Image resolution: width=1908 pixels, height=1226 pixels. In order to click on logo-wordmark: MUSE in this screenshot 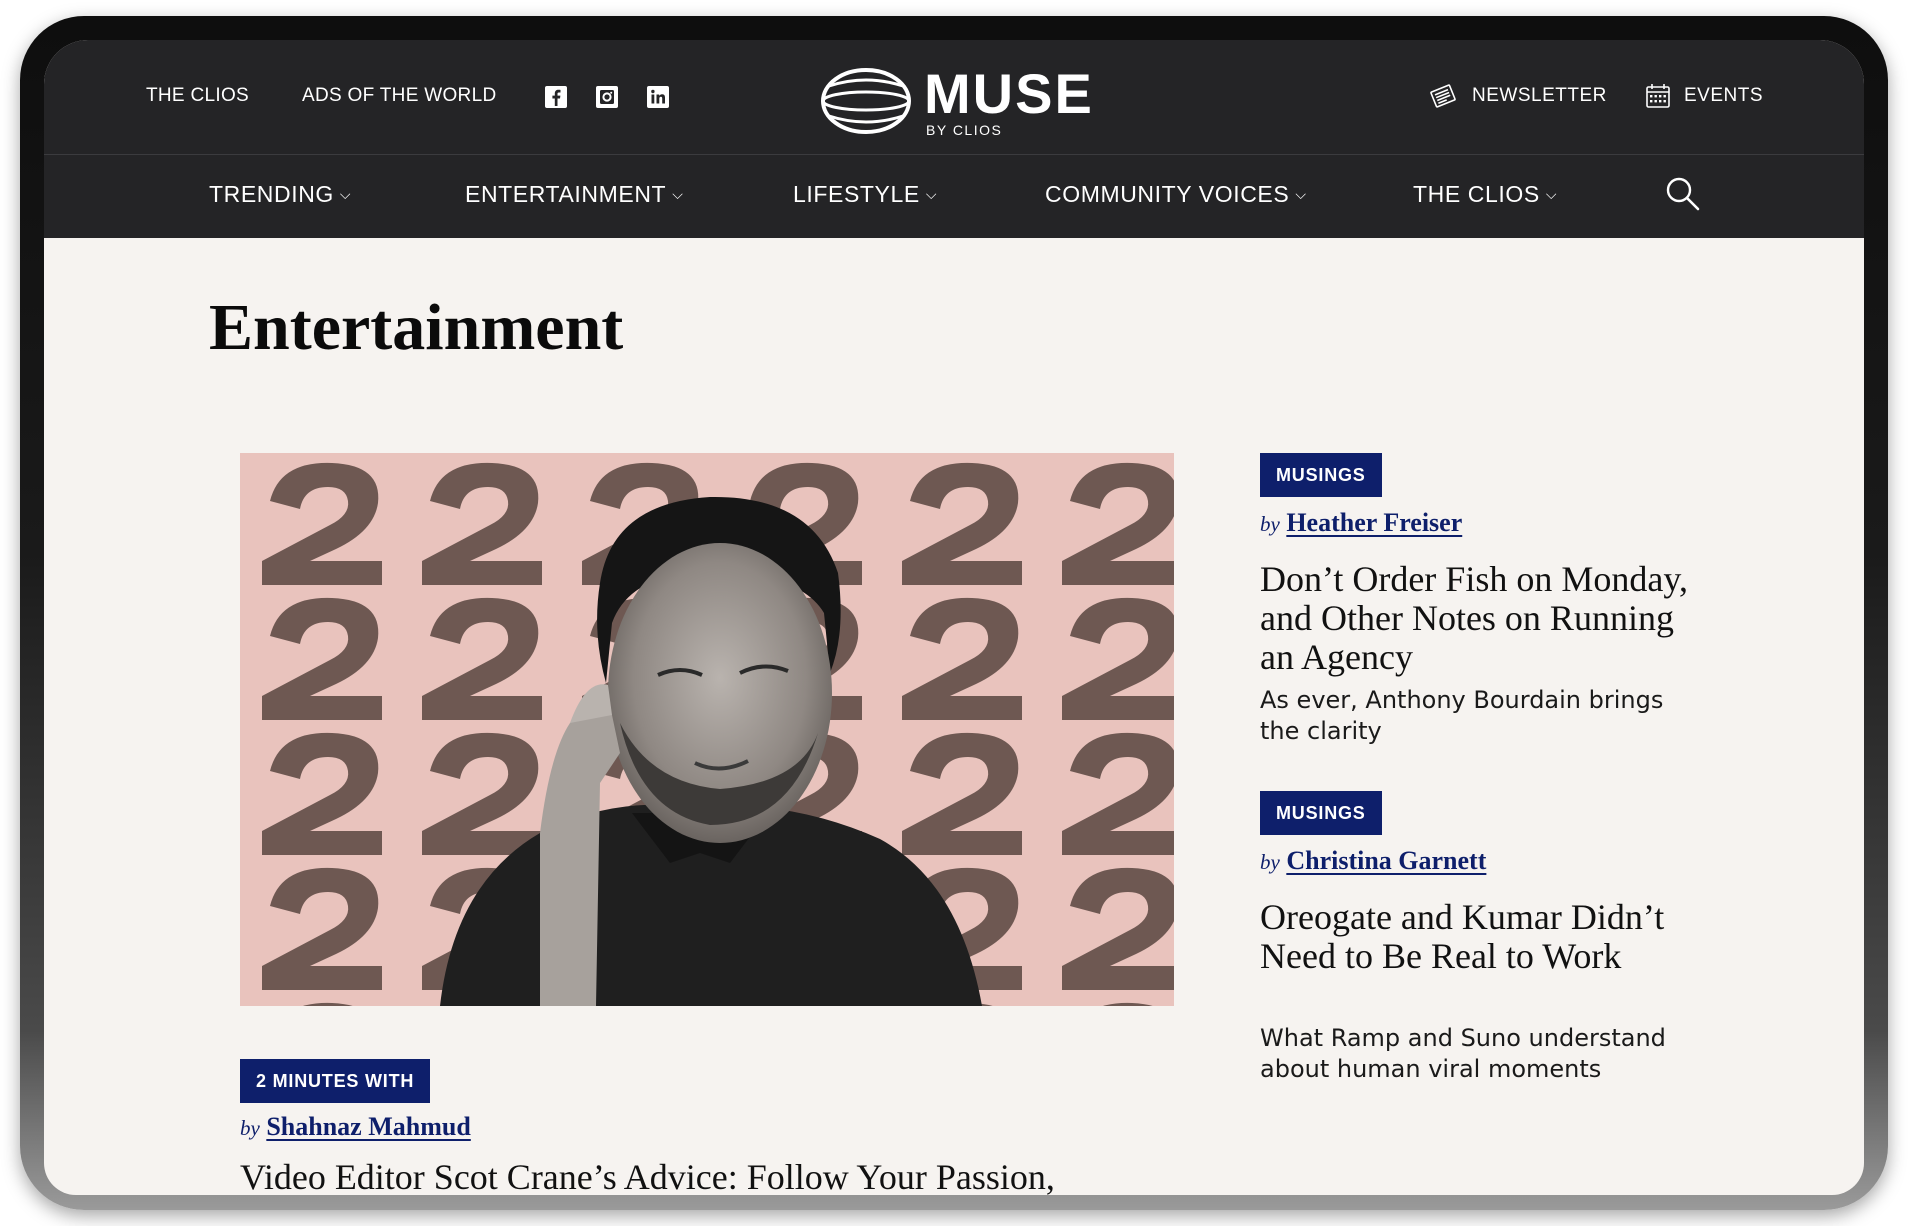, I will do `click(1009, 93)`.